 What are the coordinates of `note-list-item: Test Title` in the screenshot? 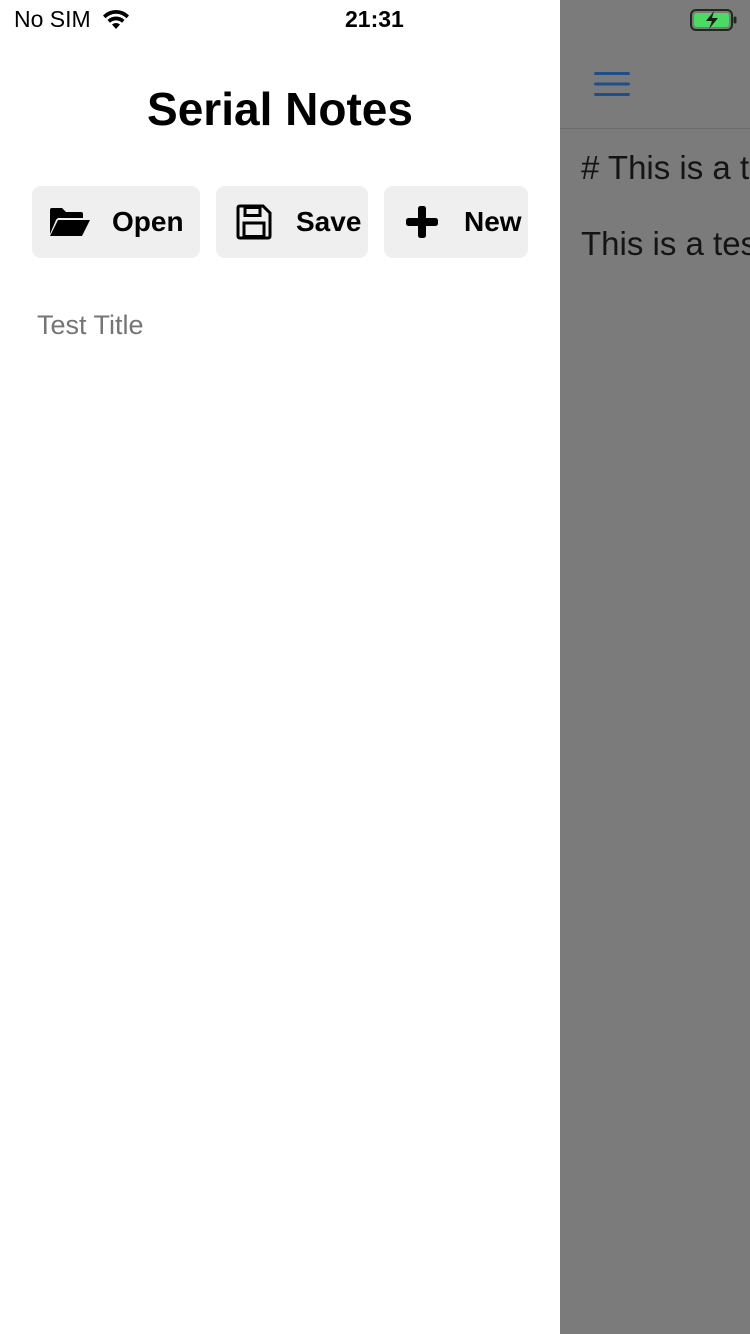 It's located at (90, 325).